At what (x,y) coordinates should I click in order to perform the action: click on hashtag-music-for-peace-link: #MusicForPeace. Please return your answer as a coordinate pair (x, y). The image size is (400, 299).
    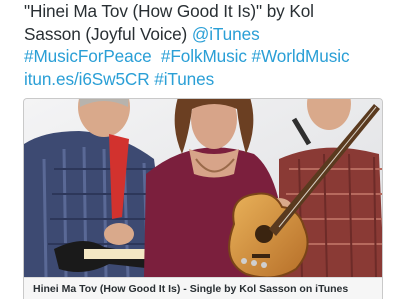
    Looking at the image, I should click on (88, 56).